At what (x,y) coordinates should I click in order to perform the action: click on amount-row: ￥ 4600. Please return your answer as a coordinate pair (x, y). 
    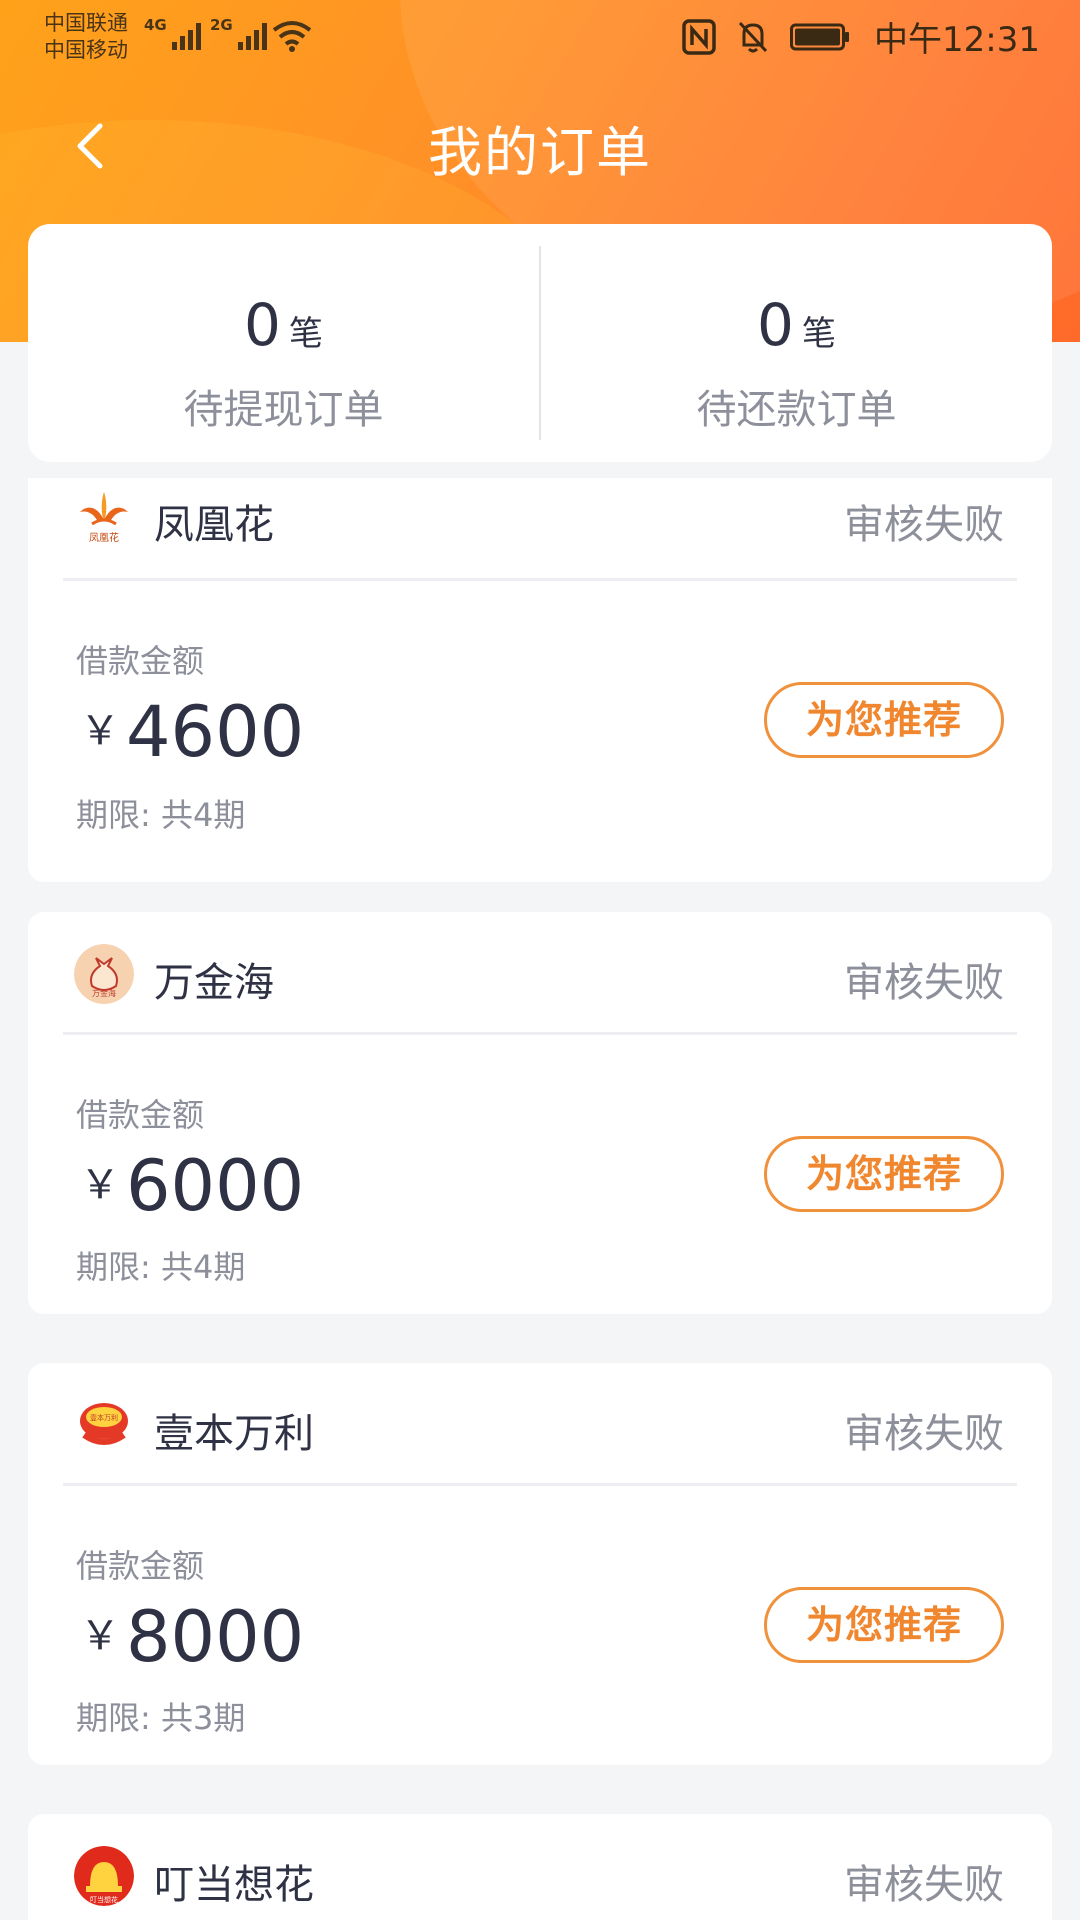
    Looking at the image, I should click on (192, 732).